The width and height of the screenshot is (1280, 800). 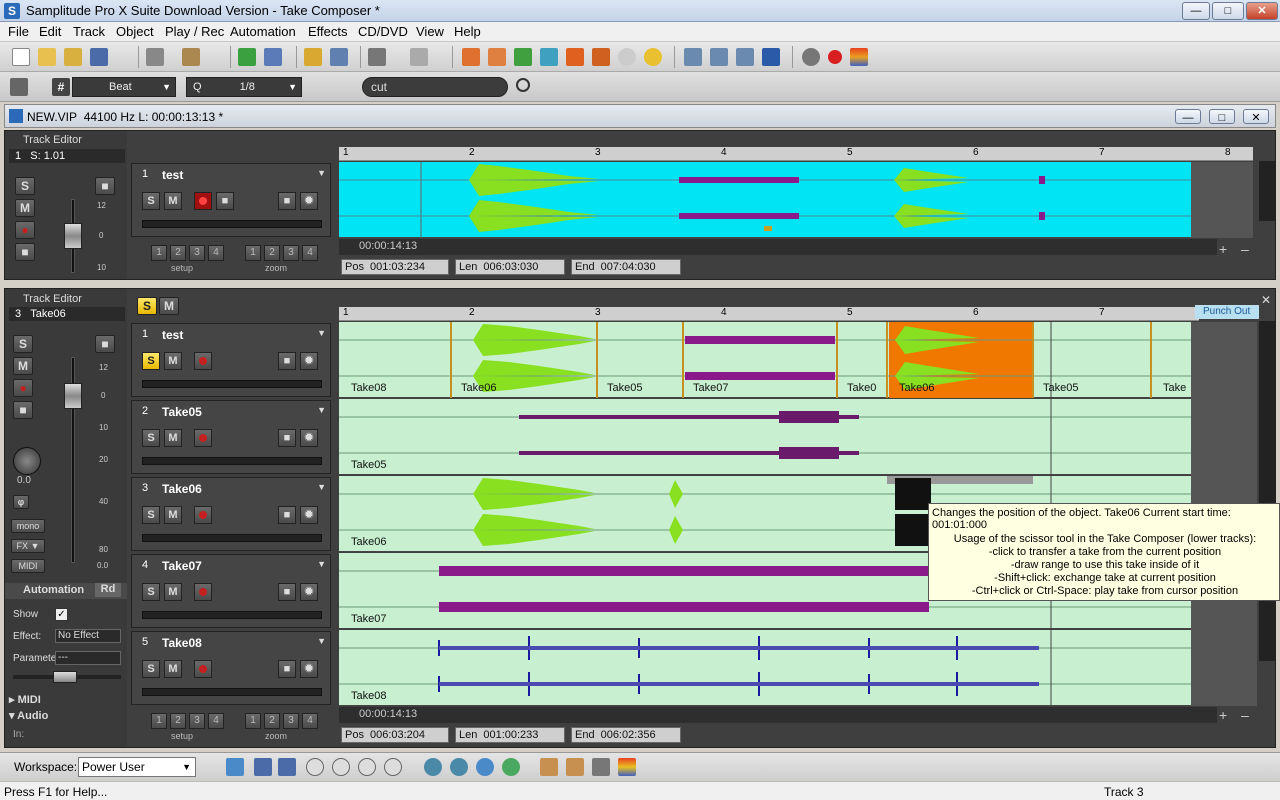 I want to click on grid-hash-icon: #, so click(x=61, y=87).